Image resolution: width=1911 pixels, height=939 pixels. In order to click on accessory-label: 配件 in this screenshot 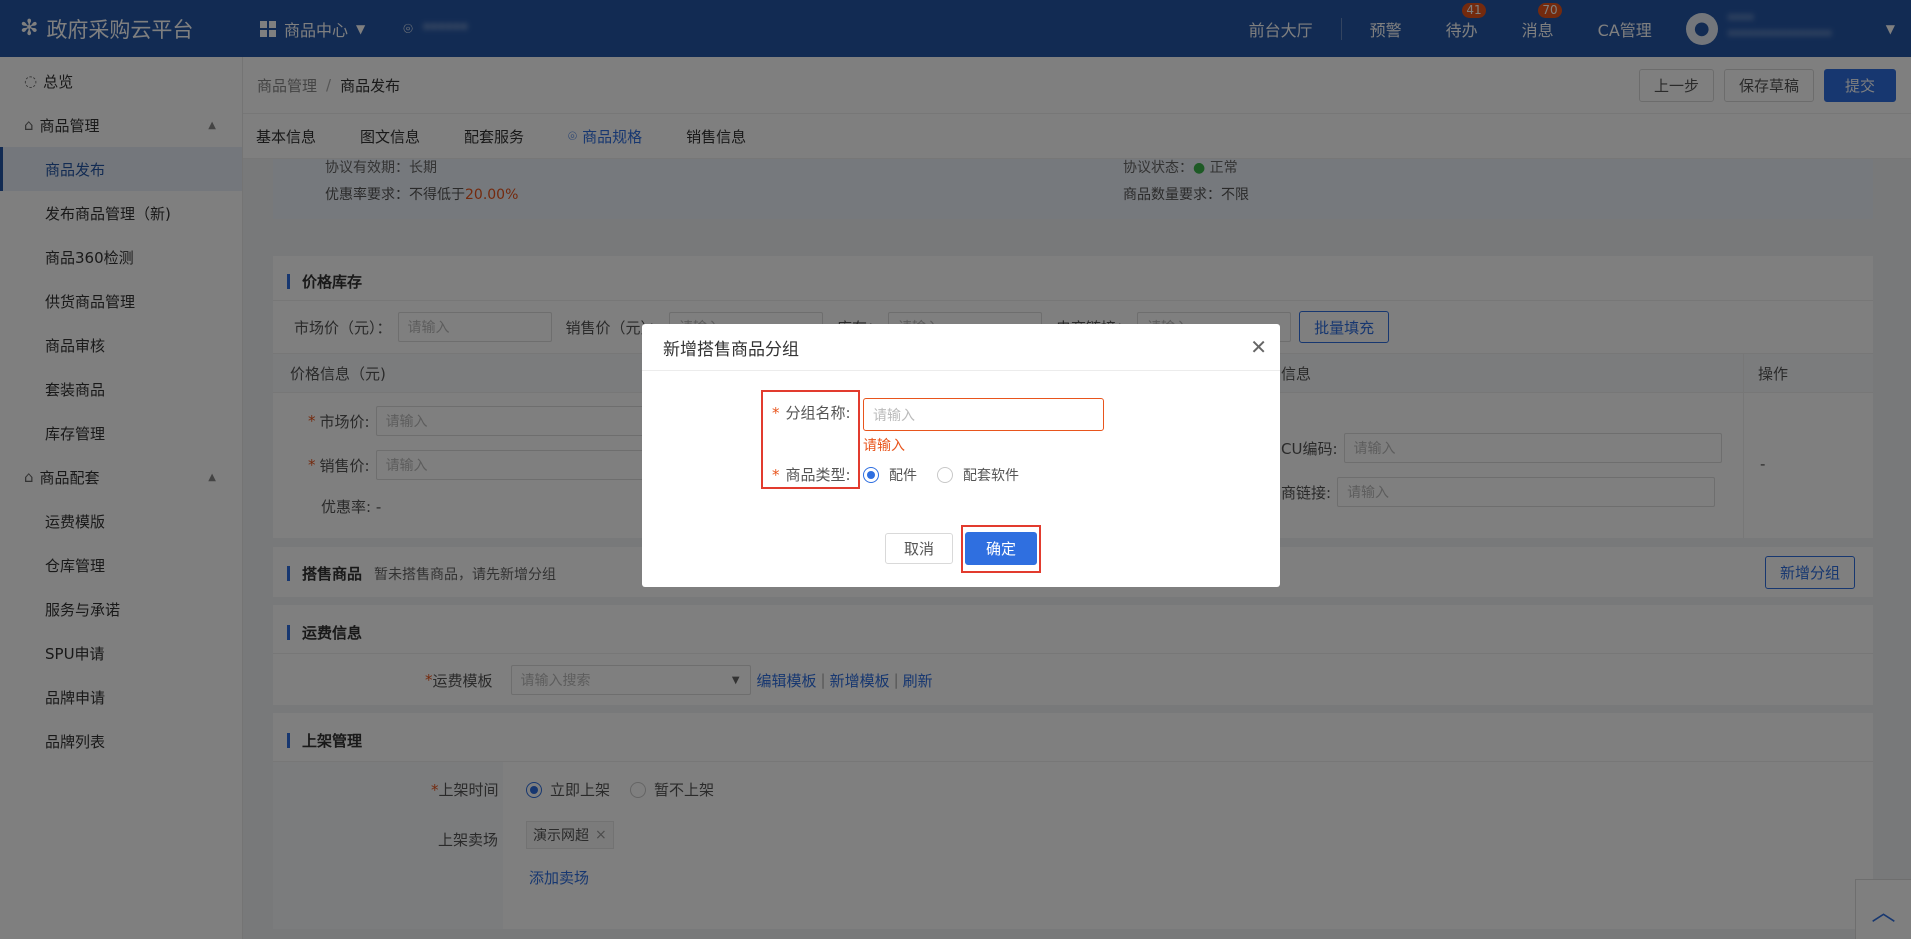, I will do `click(903, 476)`.